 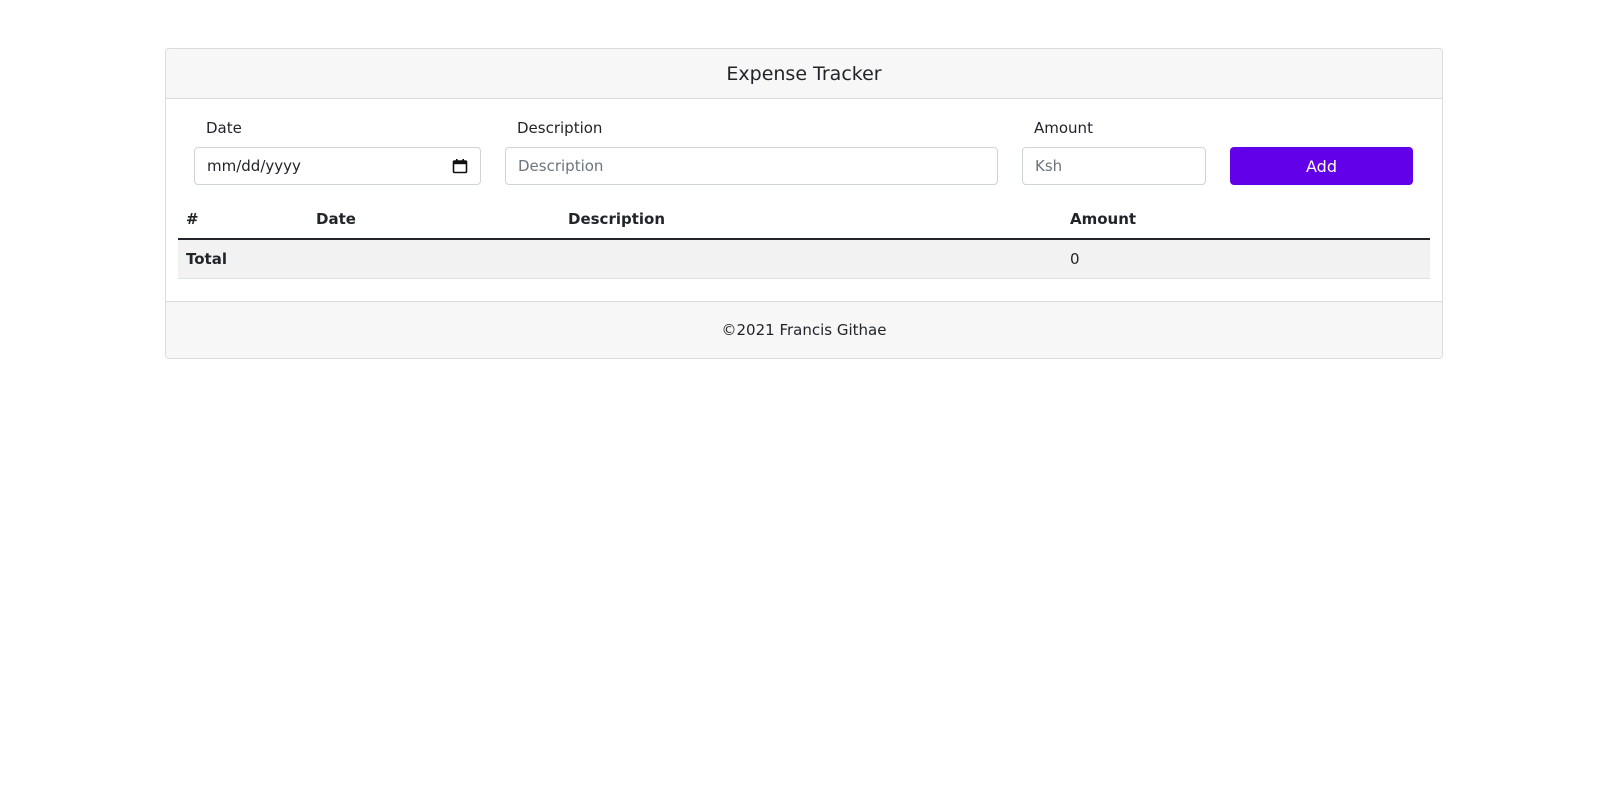 I want to click on column-header-description: Description, so click(x=811, y=221).